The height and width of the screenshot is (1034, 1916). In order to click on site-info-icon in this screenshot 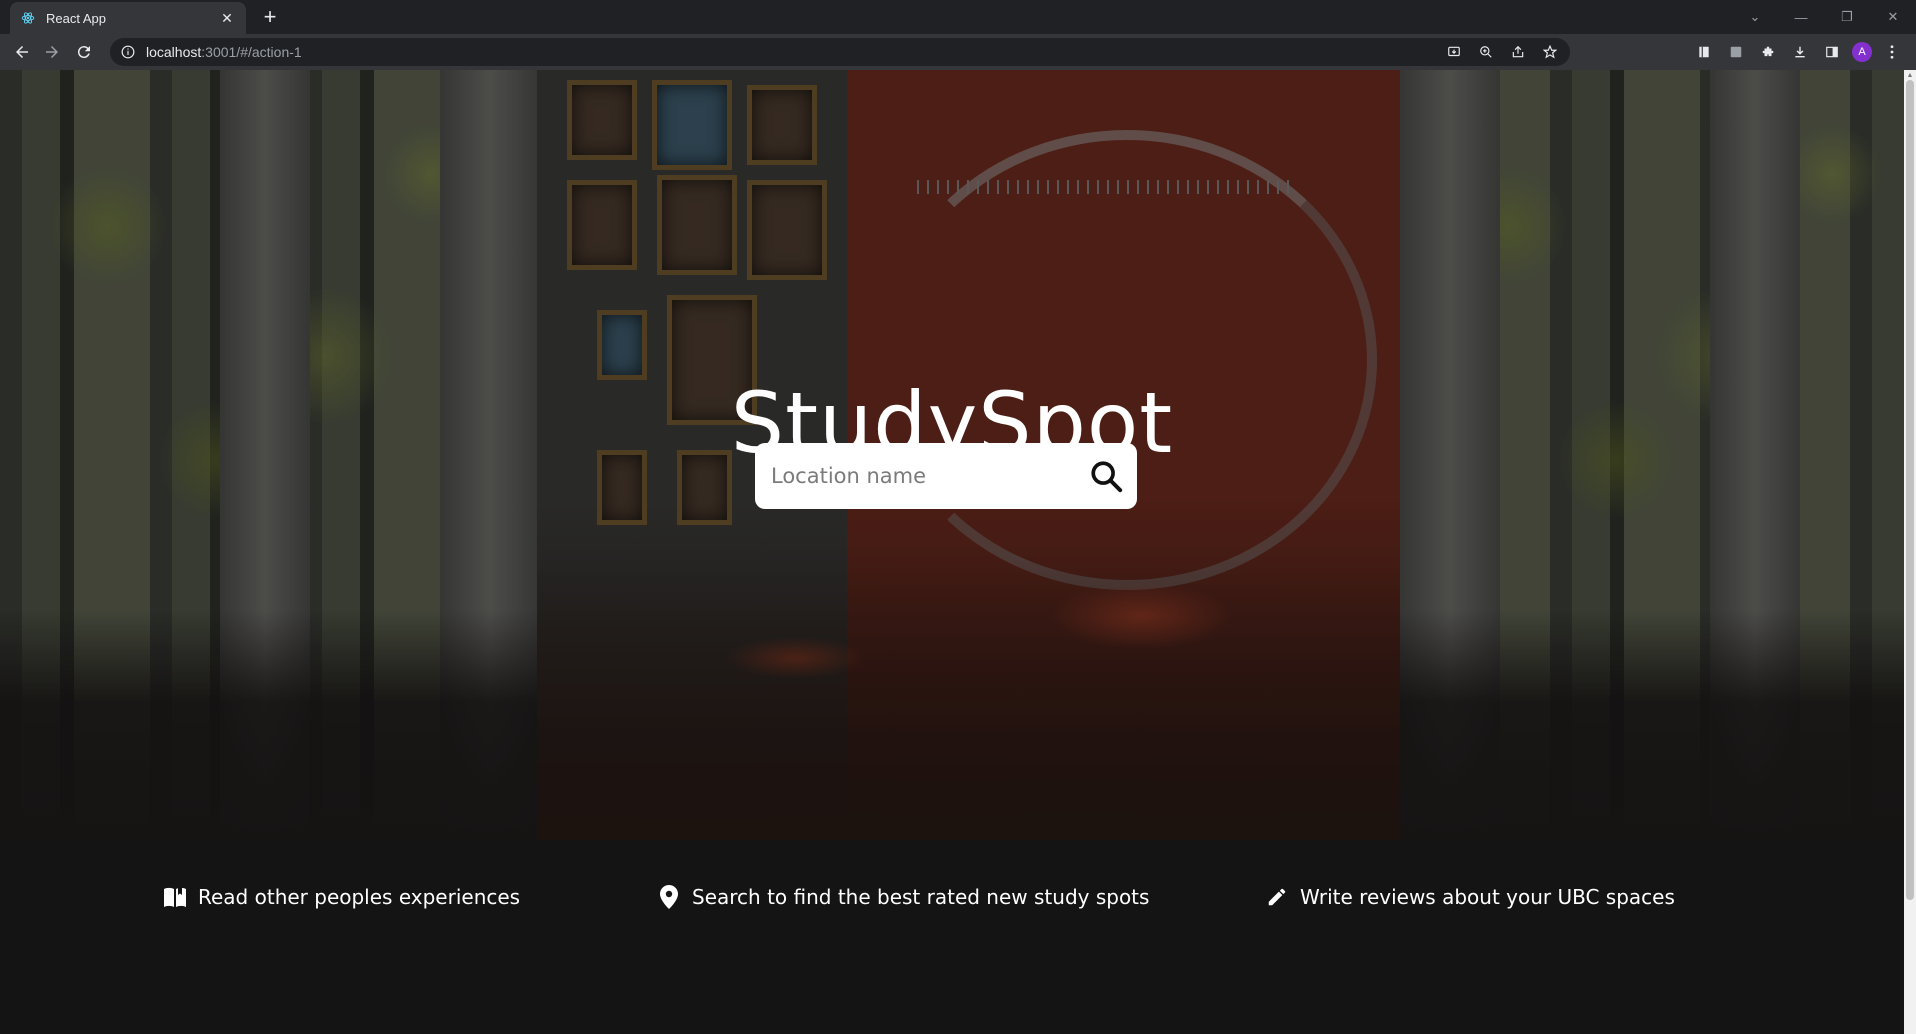, I will do `click(128, 52)`.